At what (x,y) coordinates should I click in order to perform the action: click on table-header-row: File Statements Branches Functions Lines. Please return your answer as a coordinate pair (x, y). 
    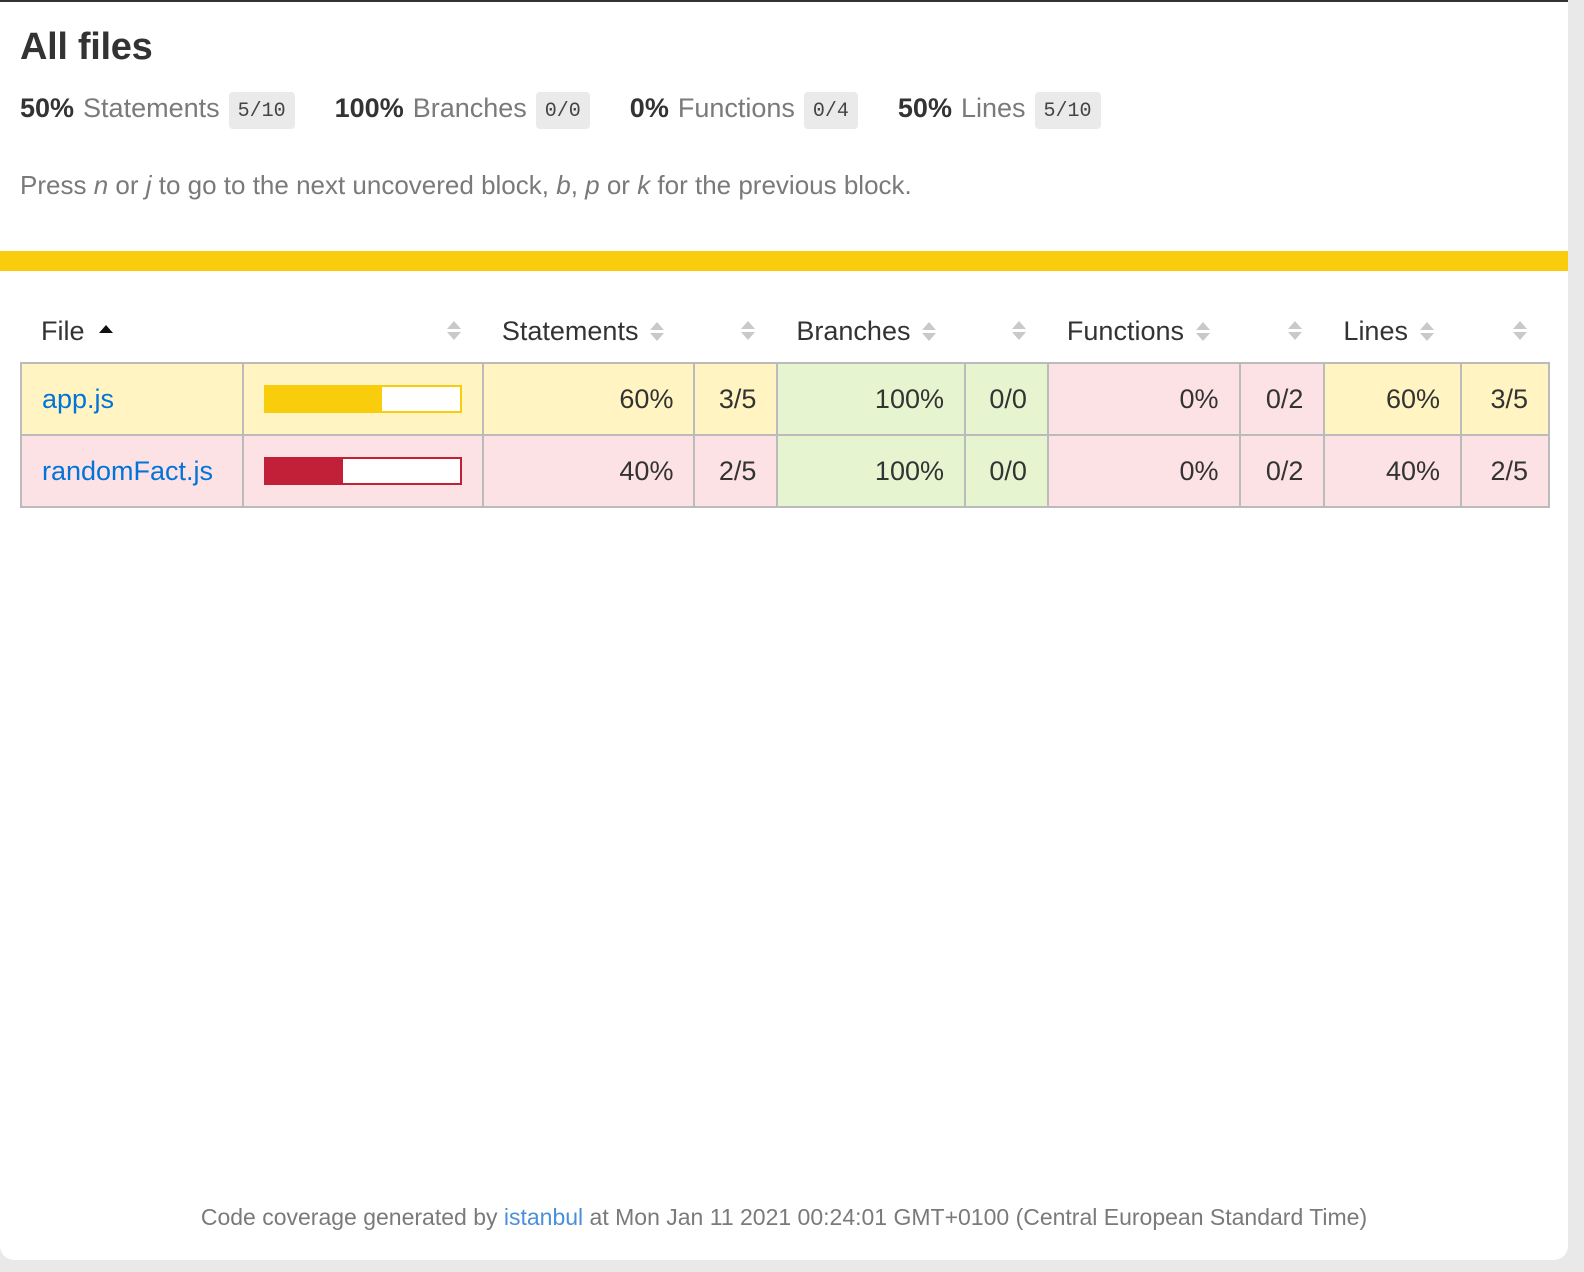
    Looking at the image, I should click on (785, 331).